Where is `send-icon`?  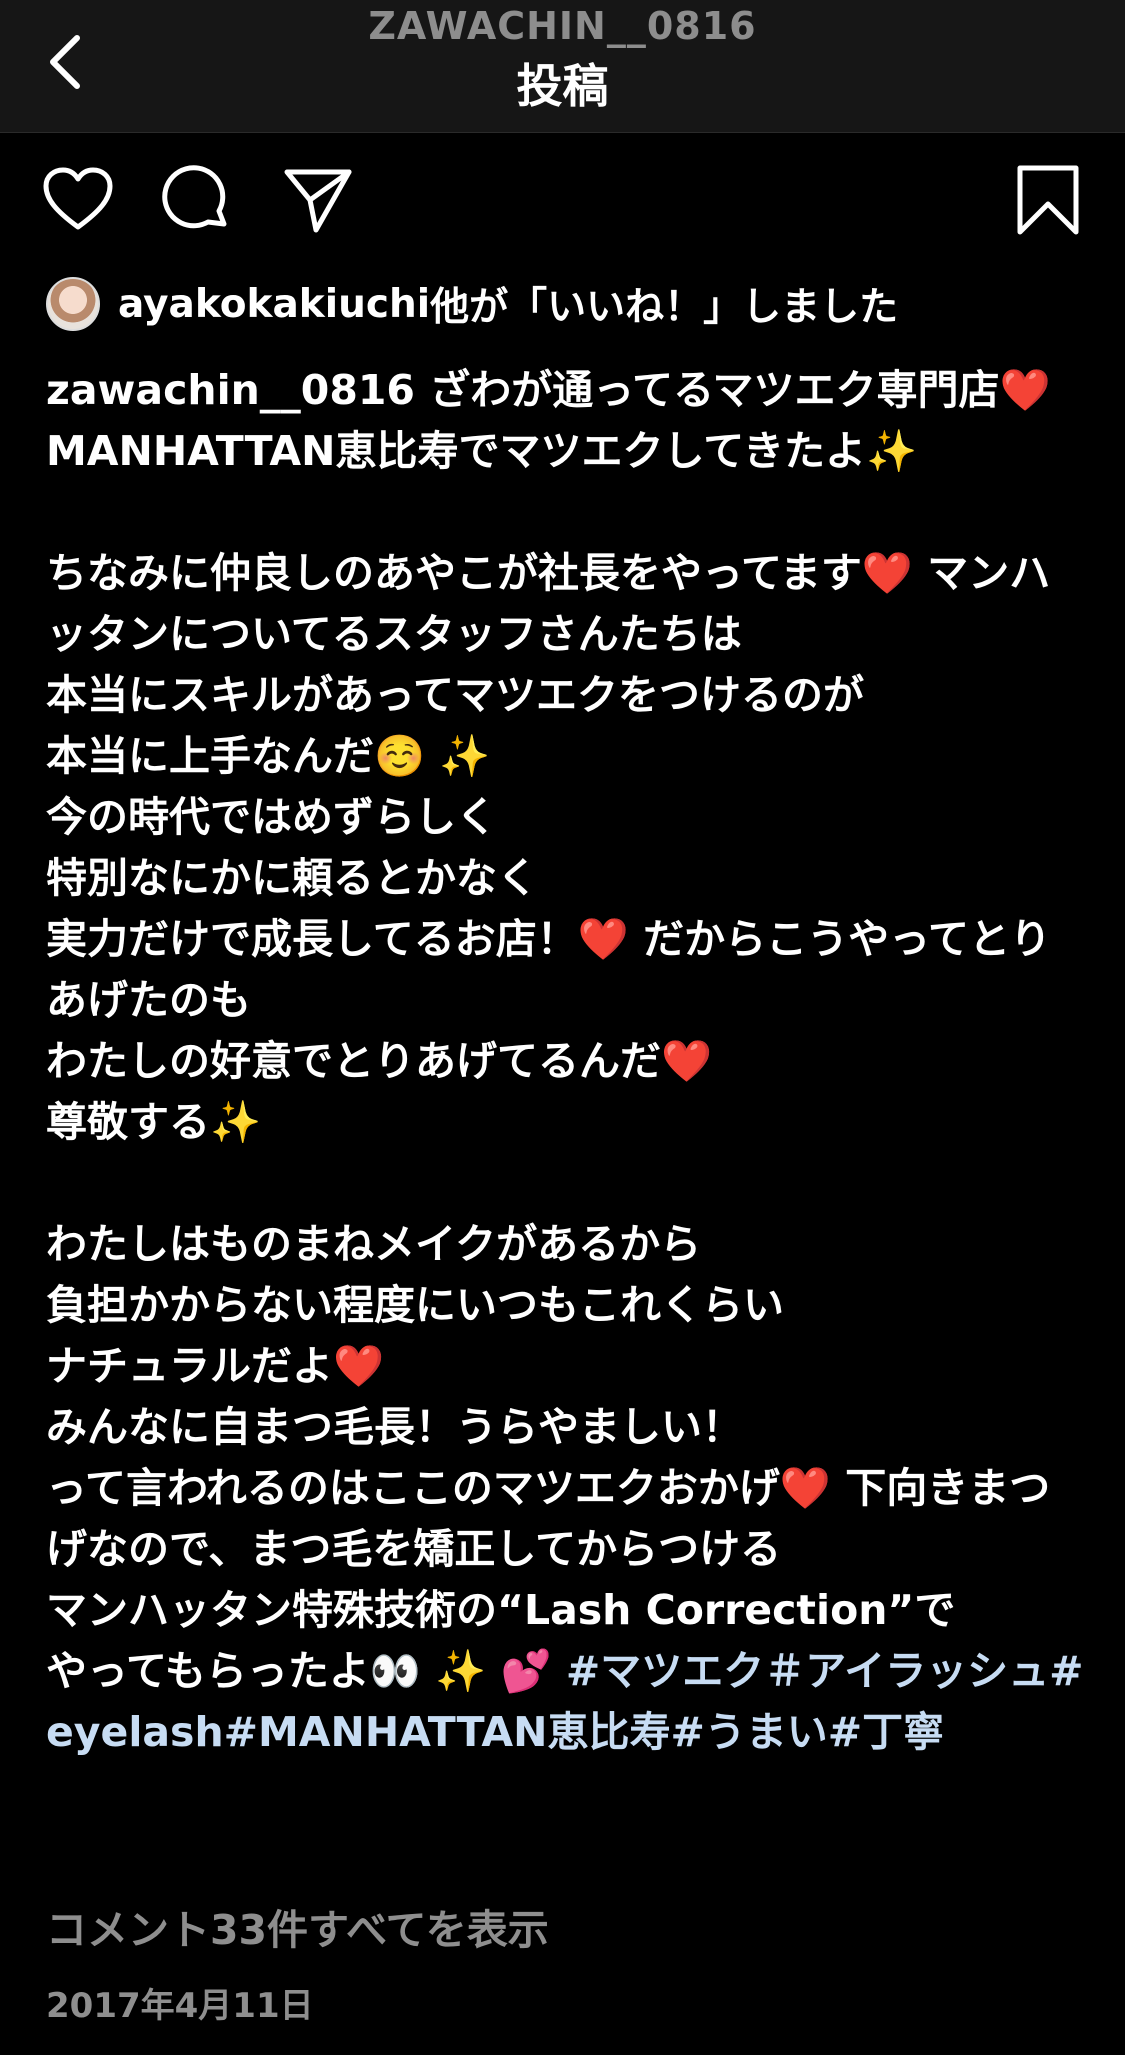
send-icon is located at coordinates (318, 201).